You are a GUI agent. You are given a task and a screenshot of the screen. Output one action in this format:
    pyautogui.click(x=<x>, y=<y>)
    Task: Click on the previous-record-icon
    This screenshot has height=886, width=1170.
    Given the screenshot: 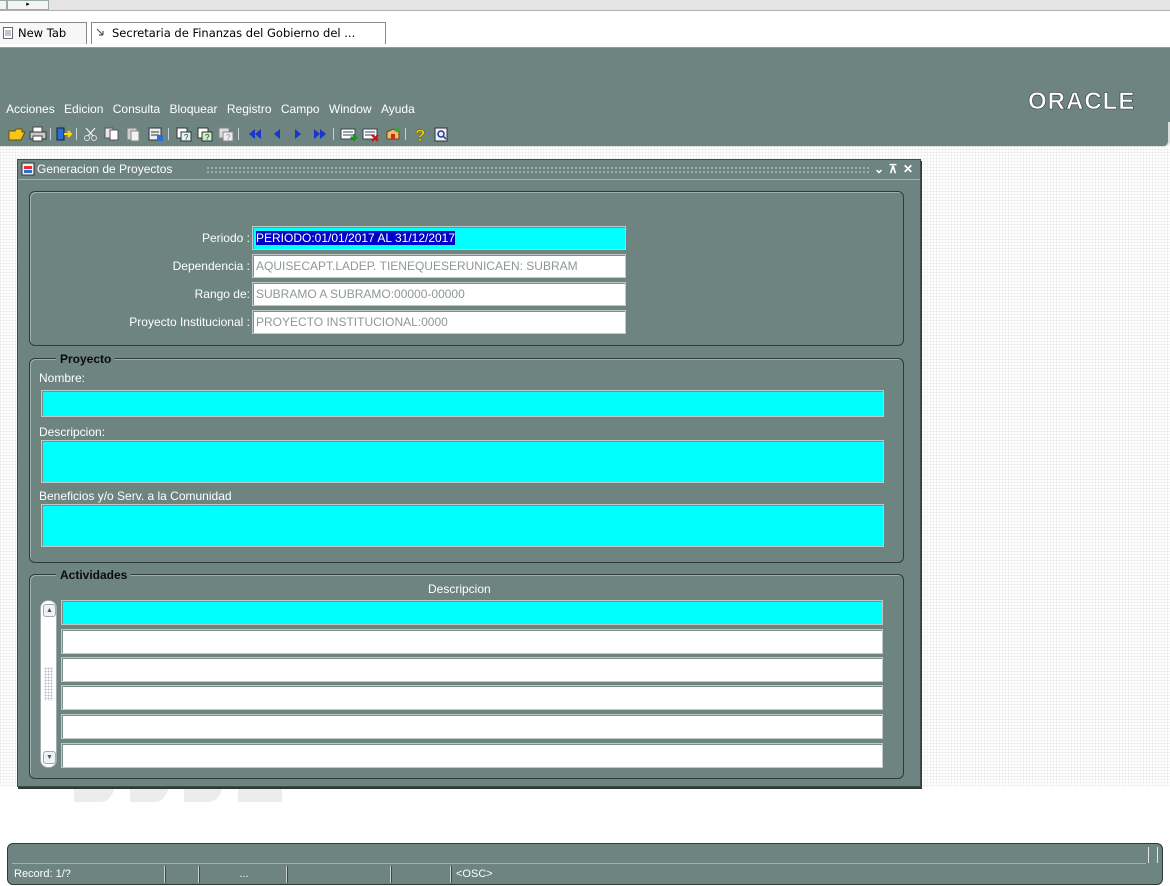 What is the action you would take?
    pyautogui.click(x=277, y=134)
    